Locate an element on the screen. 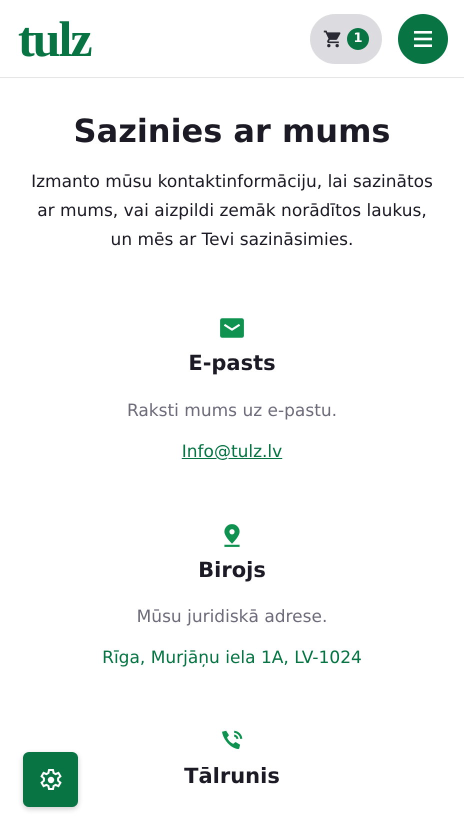  cart-icon is located at coordinates (333, 38).